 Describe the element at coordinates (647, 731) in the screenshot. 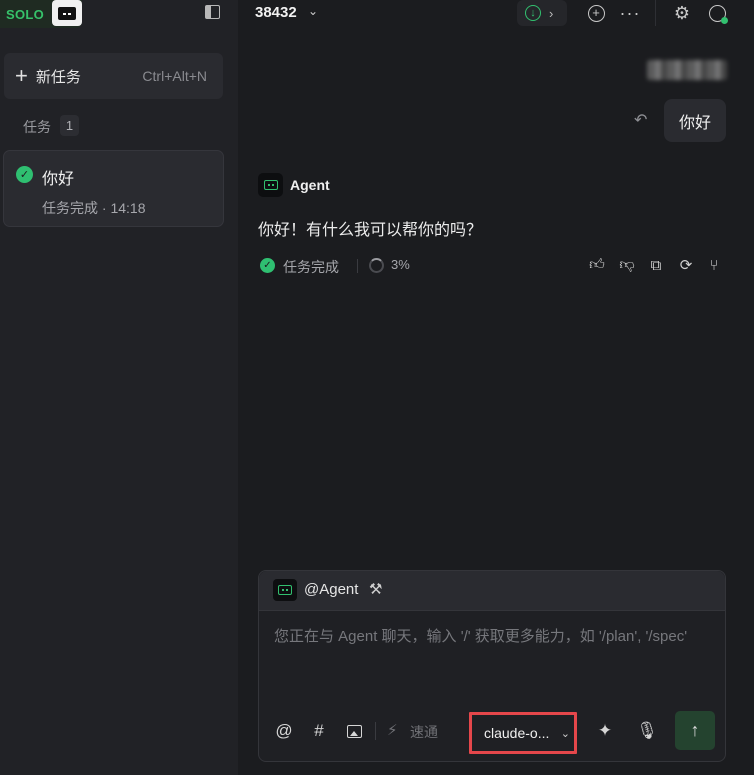

I see `microphone-icon: 🎙︎` at that location.